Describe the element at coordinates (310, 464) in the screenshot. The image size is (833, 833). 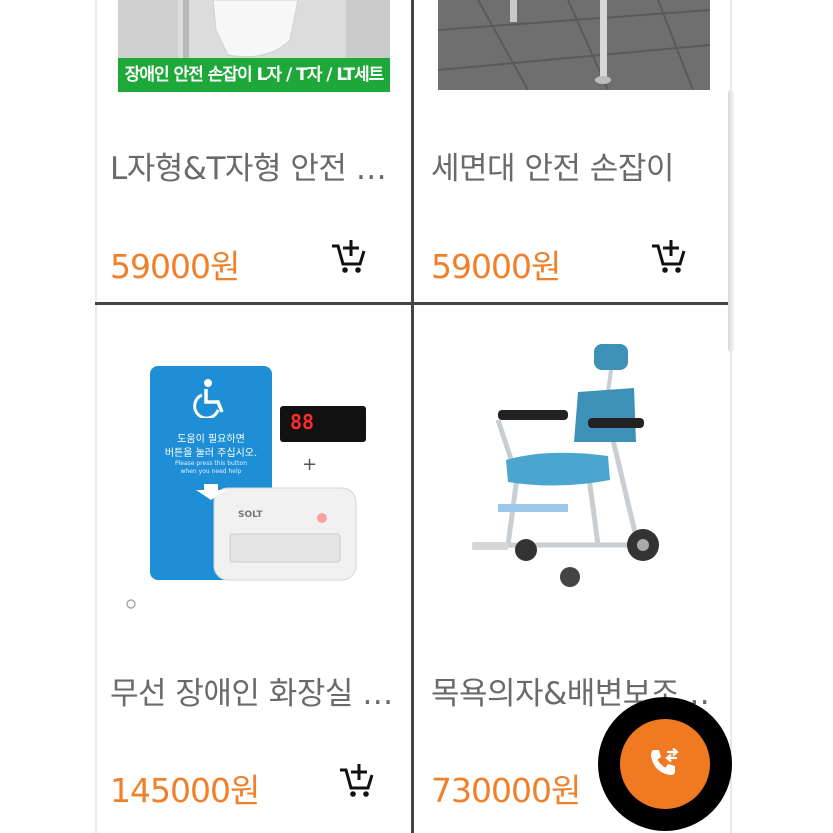
I see `plus-sign: +` at that location.